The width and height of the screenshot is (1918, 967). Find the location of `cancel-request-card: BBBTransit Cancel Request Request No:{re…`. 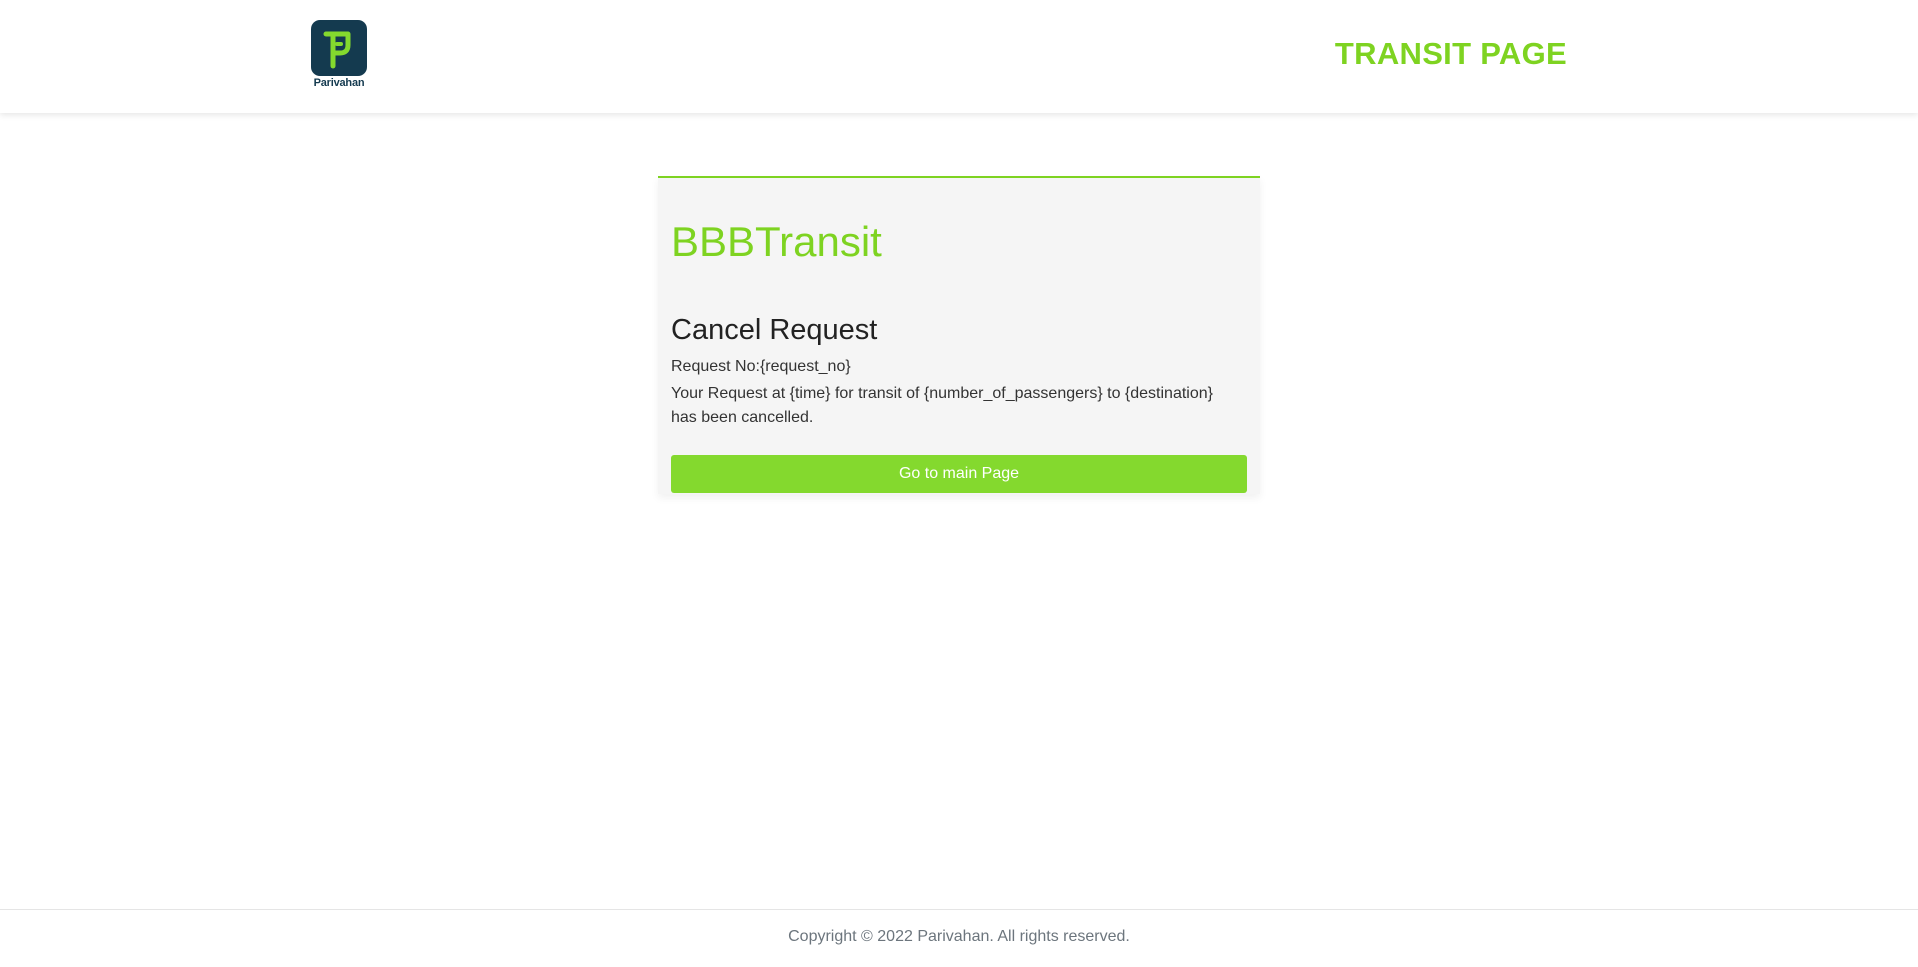

cancel-request-card: BBBTransit Cancel Request Request No:{re… is located at coordinates (959, 335).